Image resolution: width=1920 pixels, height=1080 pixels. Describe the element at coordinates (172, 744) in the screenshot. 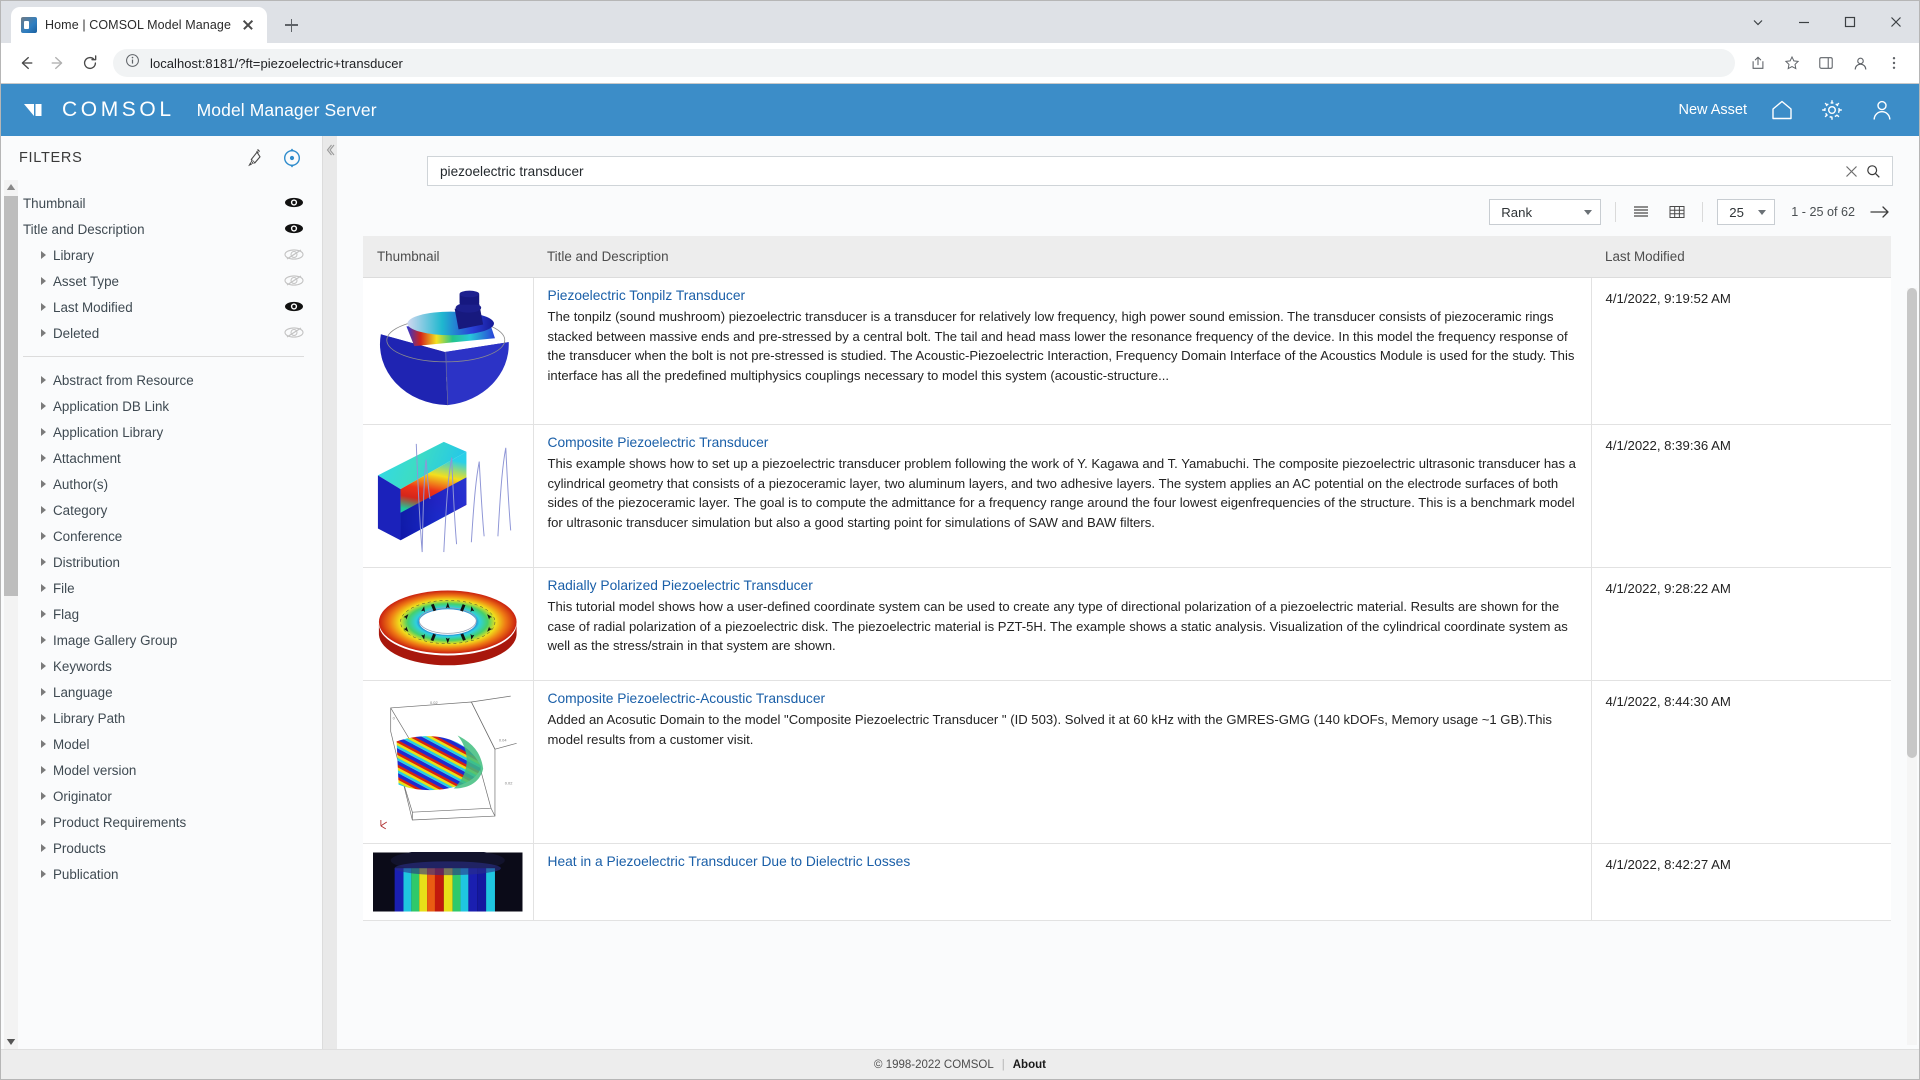

I see `filter-item-model: Model` at that location.